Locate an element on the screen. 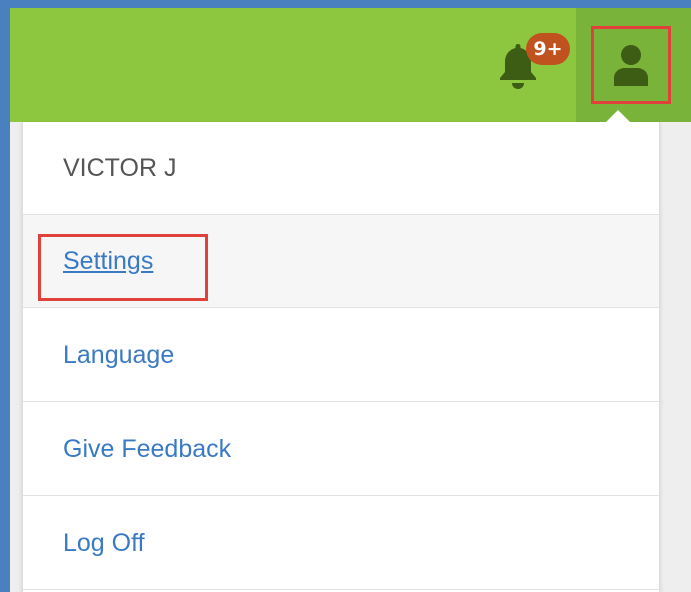 This screenshot has height=592, width=691. menu-item-give-feedback: Give Feedback is located at coordinates (341, 449).